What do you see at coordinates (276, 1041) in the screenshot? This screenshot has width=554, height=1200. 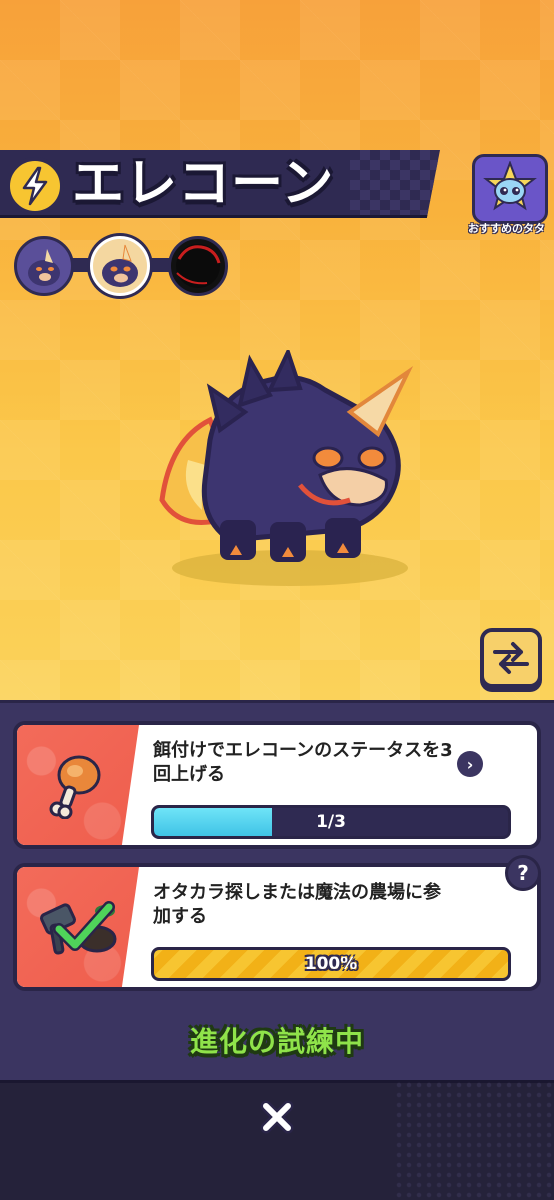 I see `evolution-status: 進化の試練中` at bounding box center [276, 1041].